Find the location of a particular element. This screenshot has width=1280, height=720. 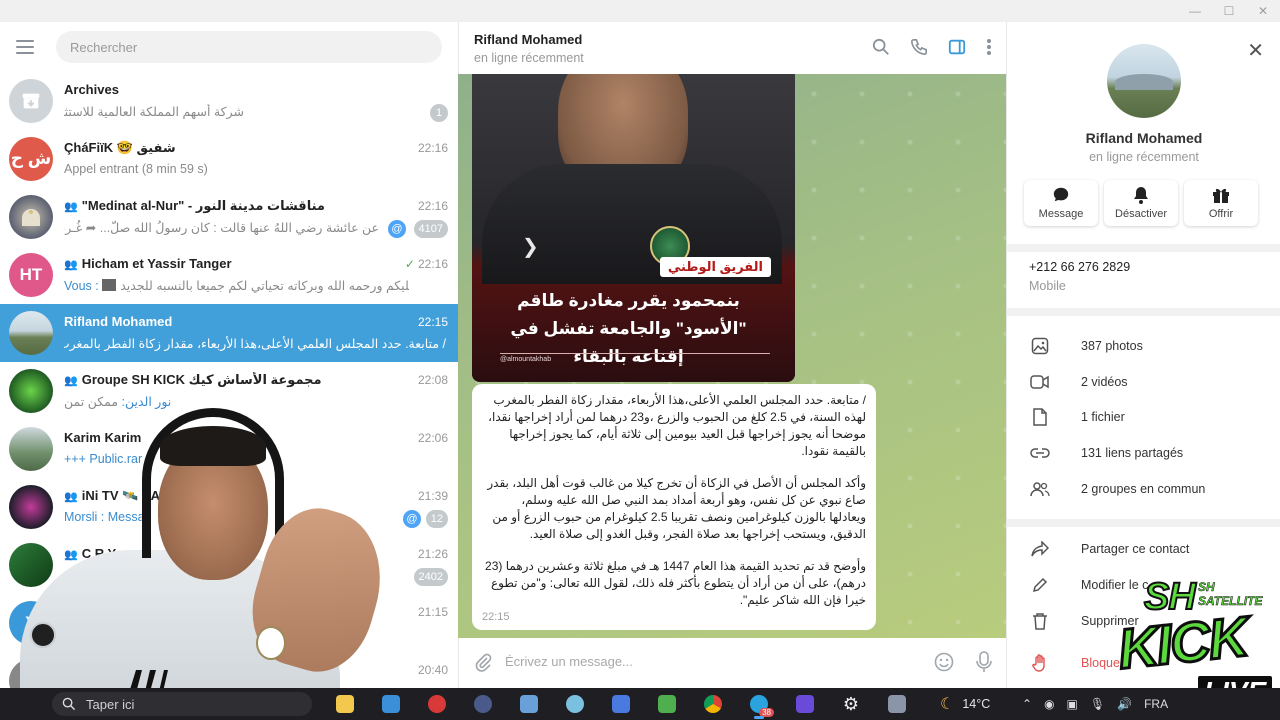

chat-time: 22:16 is located at coordinates (432, 148).